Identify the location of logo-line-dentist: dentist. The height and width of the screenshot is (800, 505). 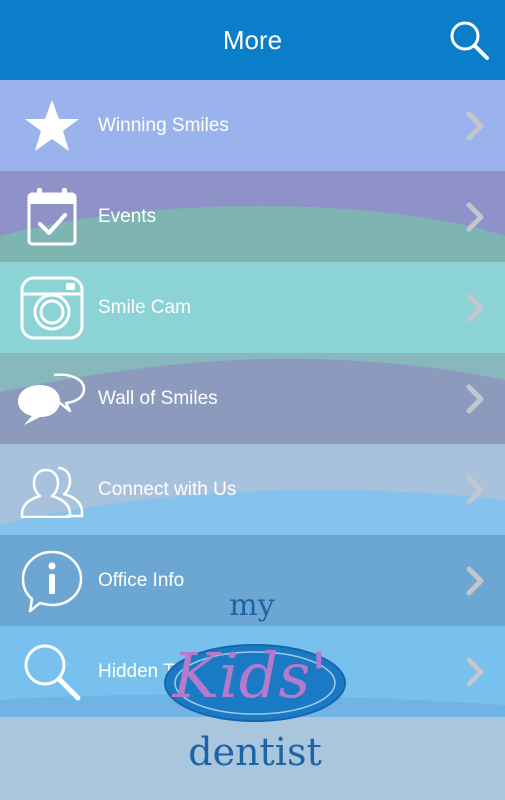
(254, 752).